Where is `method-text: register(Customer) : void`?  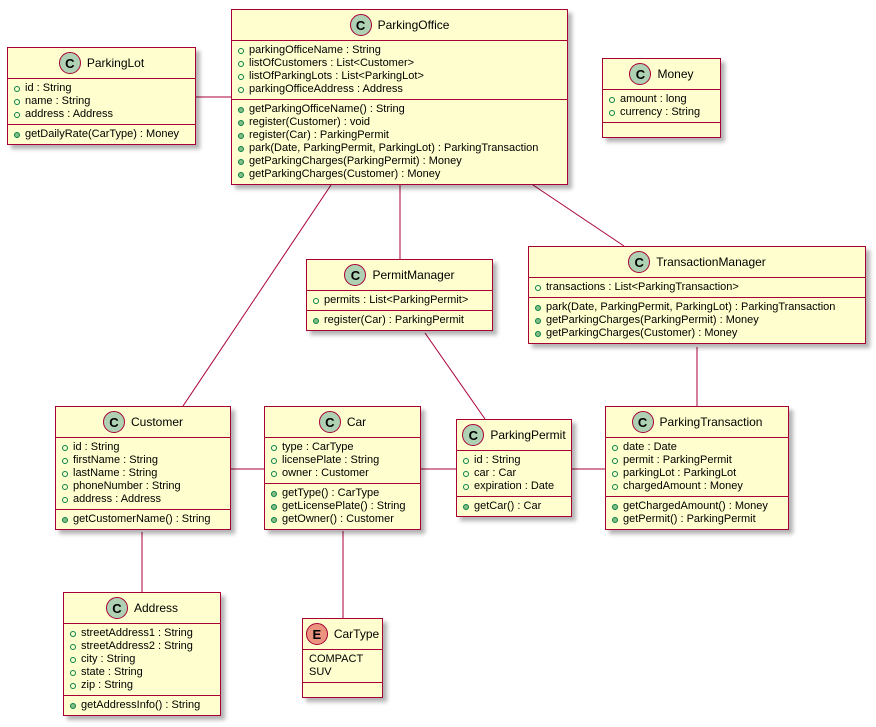
method-text: register(Customer) : void is located at coordinates (310, 122).